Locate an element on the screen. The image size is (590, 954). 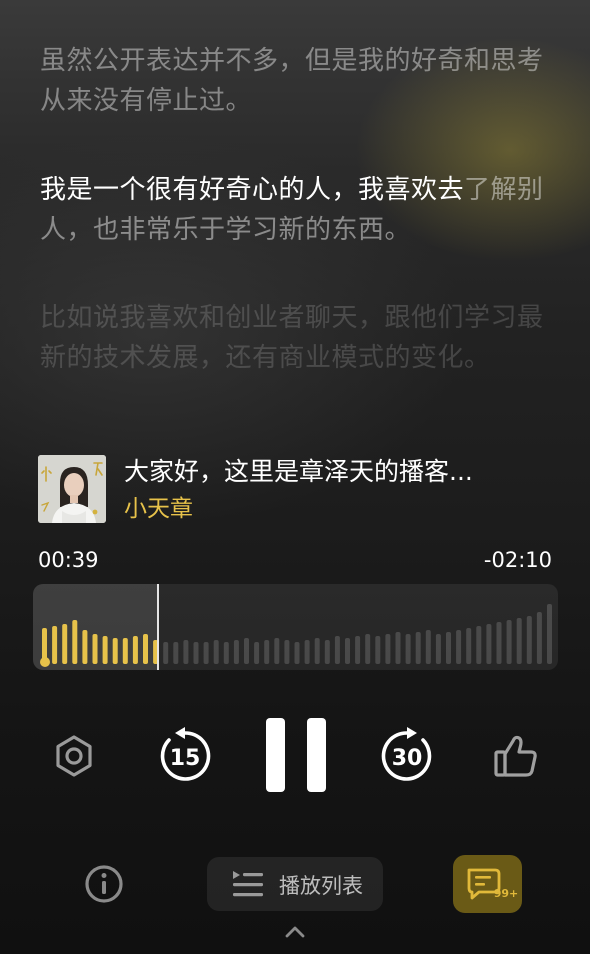
episode-author: 小天章 is located at coordinates (158, 509).